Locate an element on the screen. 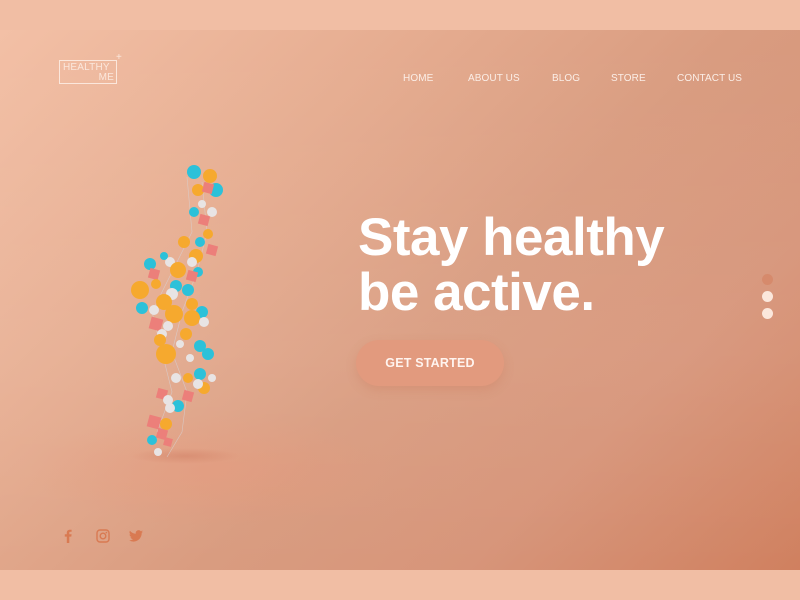 The height and width of the screenshot is (600, 800). molecular-figure-illustration is located at coordinates (177, 311).